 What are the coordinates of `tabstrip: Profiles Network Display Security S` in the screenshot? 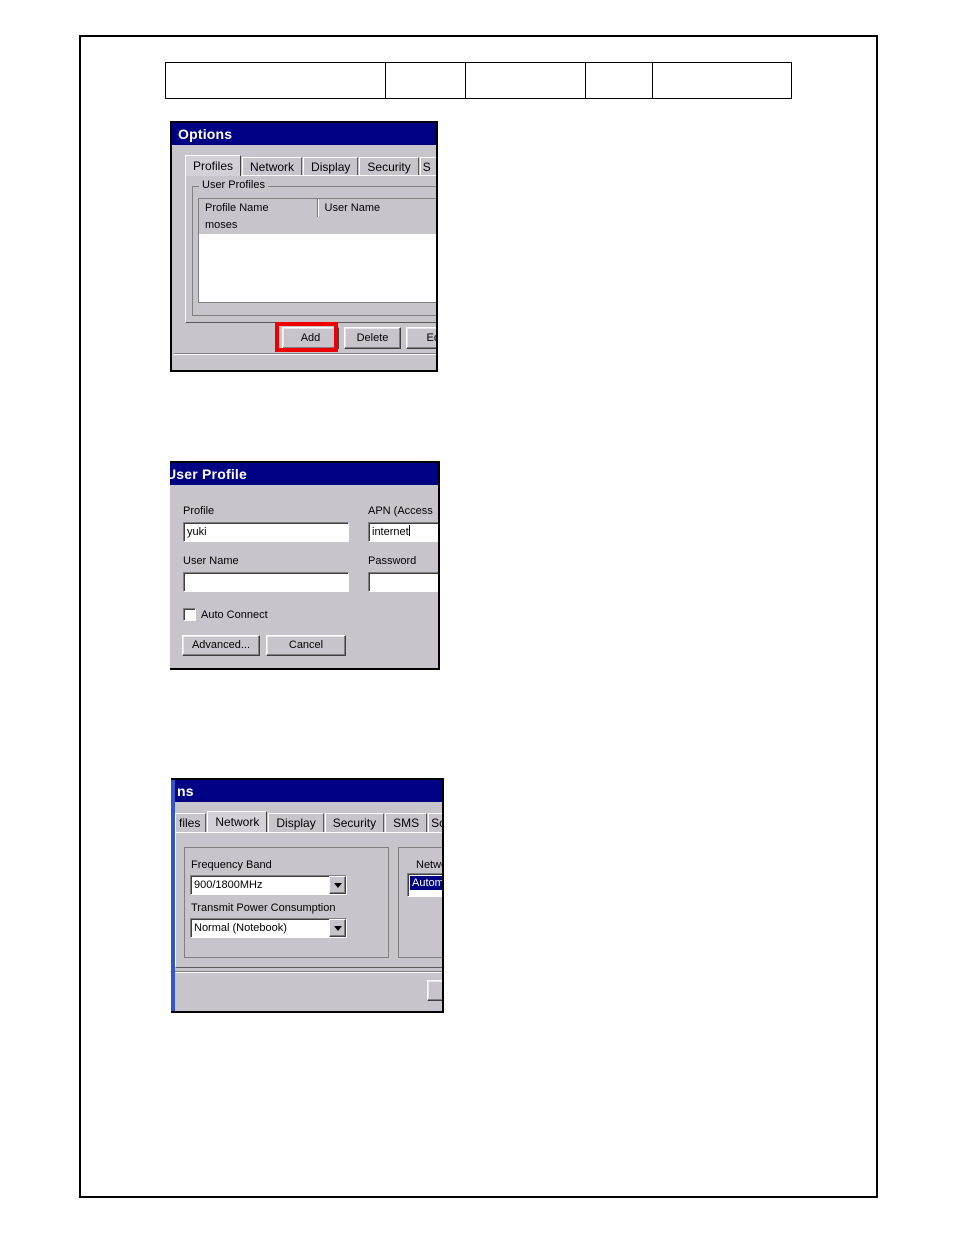 It's located at (310, 165).